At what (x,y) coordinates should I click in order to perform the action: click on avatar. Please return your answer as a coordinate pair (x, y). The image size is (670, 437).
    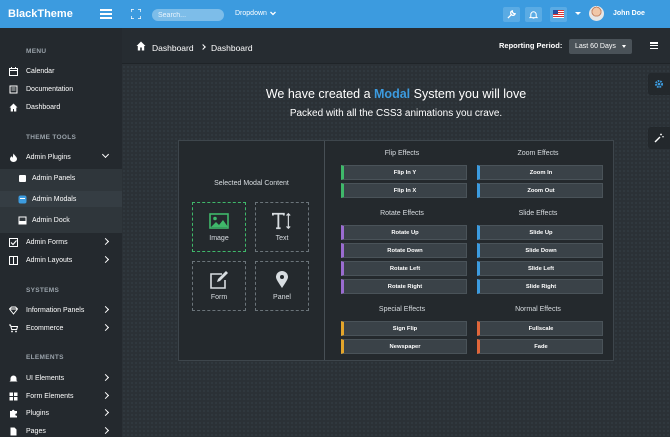
    Looking at the image, I should click on (596, 13).